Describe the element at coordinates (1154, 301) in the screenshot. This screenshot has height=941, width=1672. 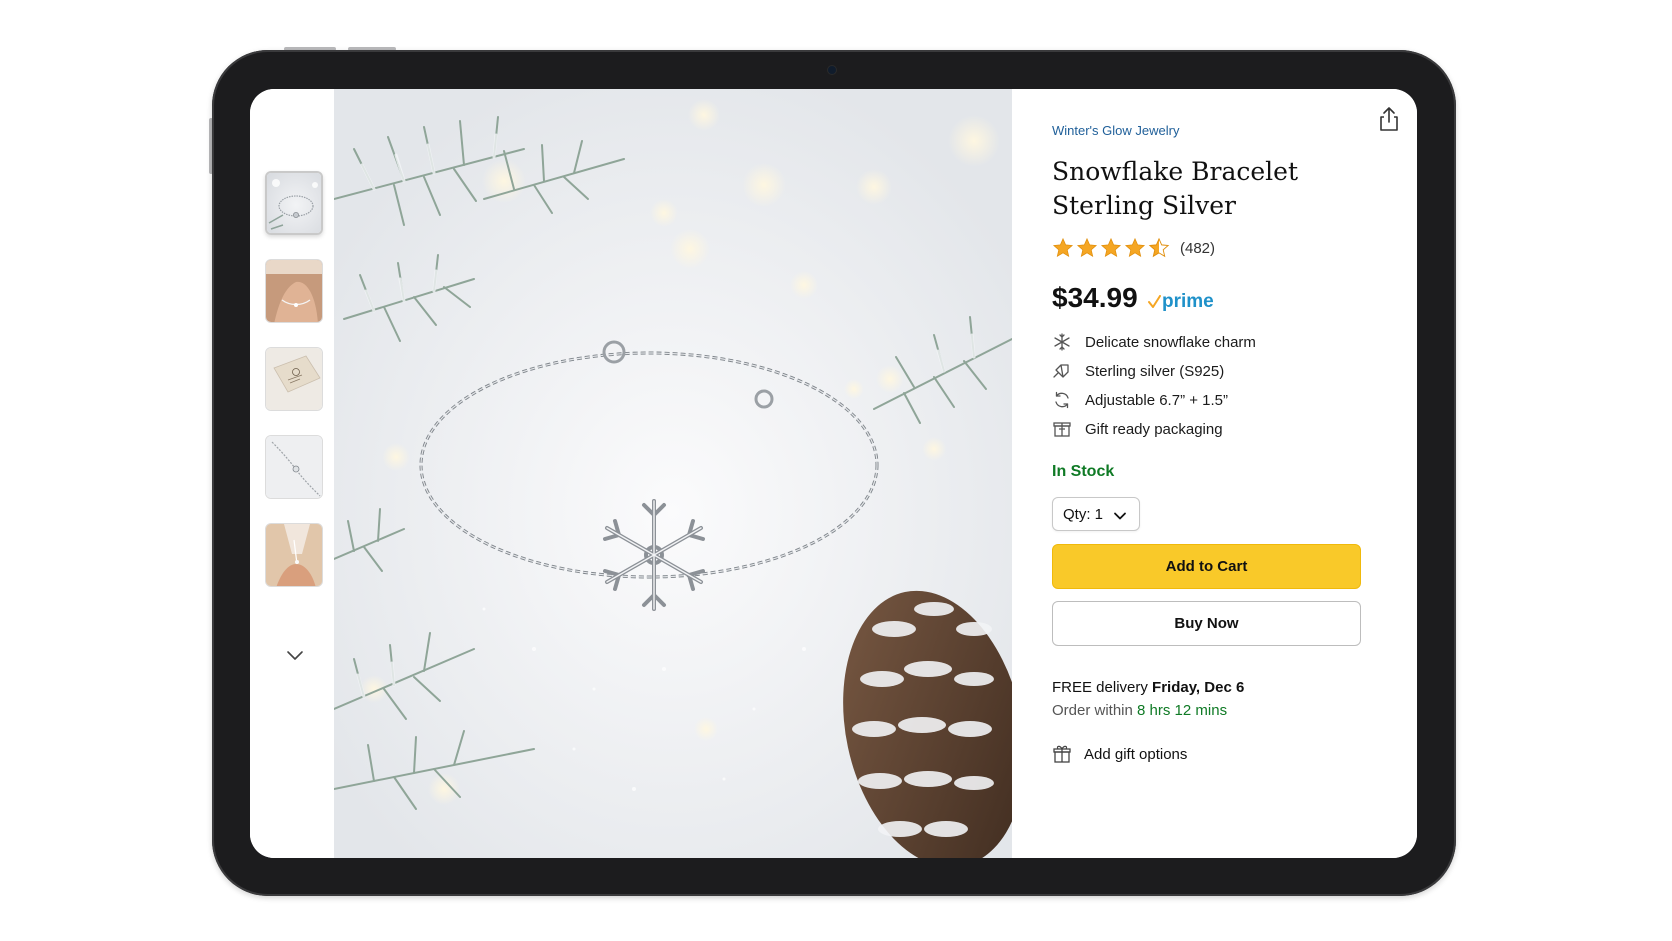
I see `prime-check-icon` at that location.